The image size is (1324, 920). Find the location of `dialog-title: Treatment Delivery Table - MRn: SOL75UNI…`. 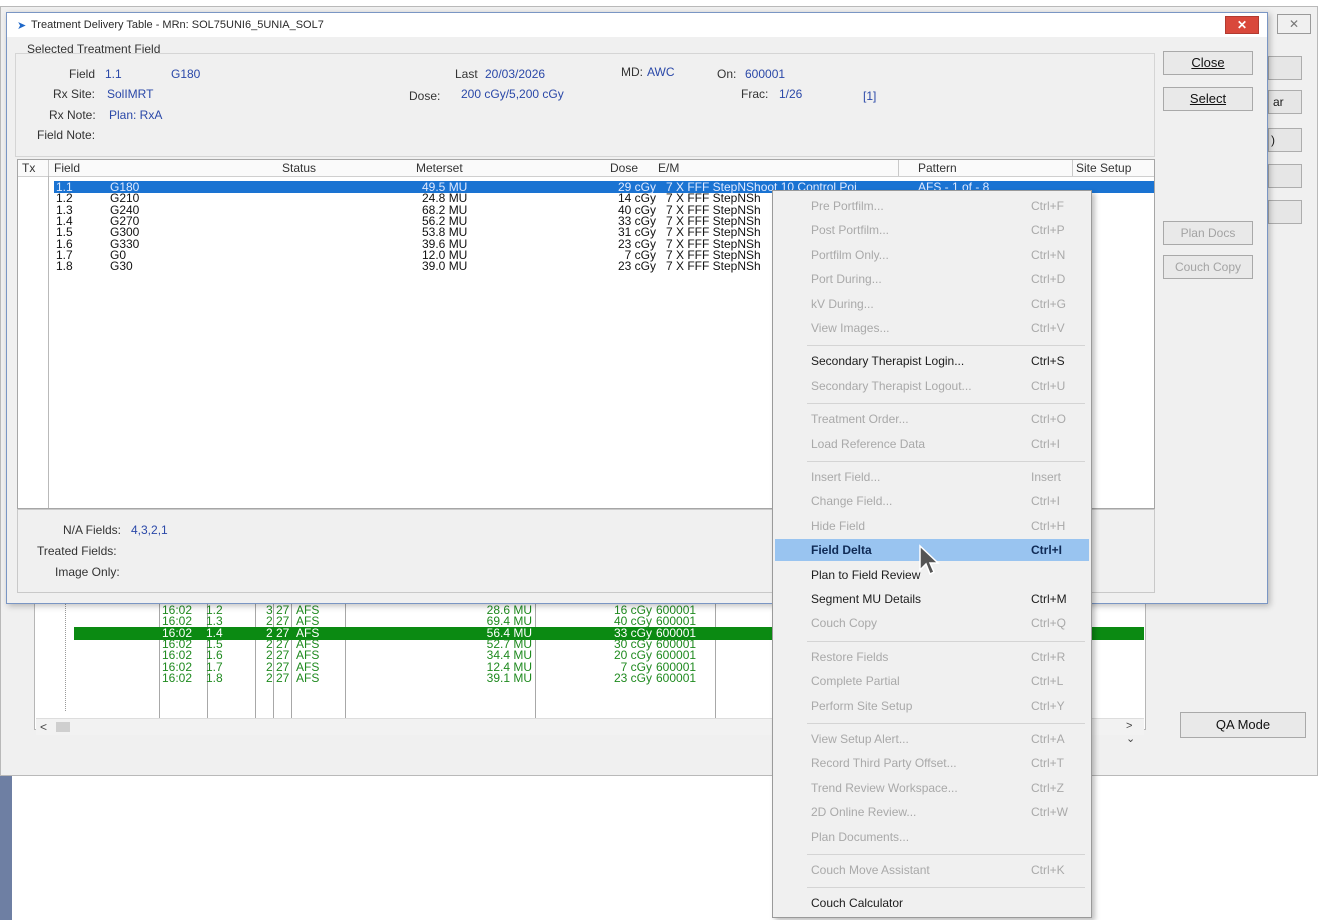

dialog-title: Treatment Delivery Table - MRn: SOL75UNI… is located at coordinates (177, 25).